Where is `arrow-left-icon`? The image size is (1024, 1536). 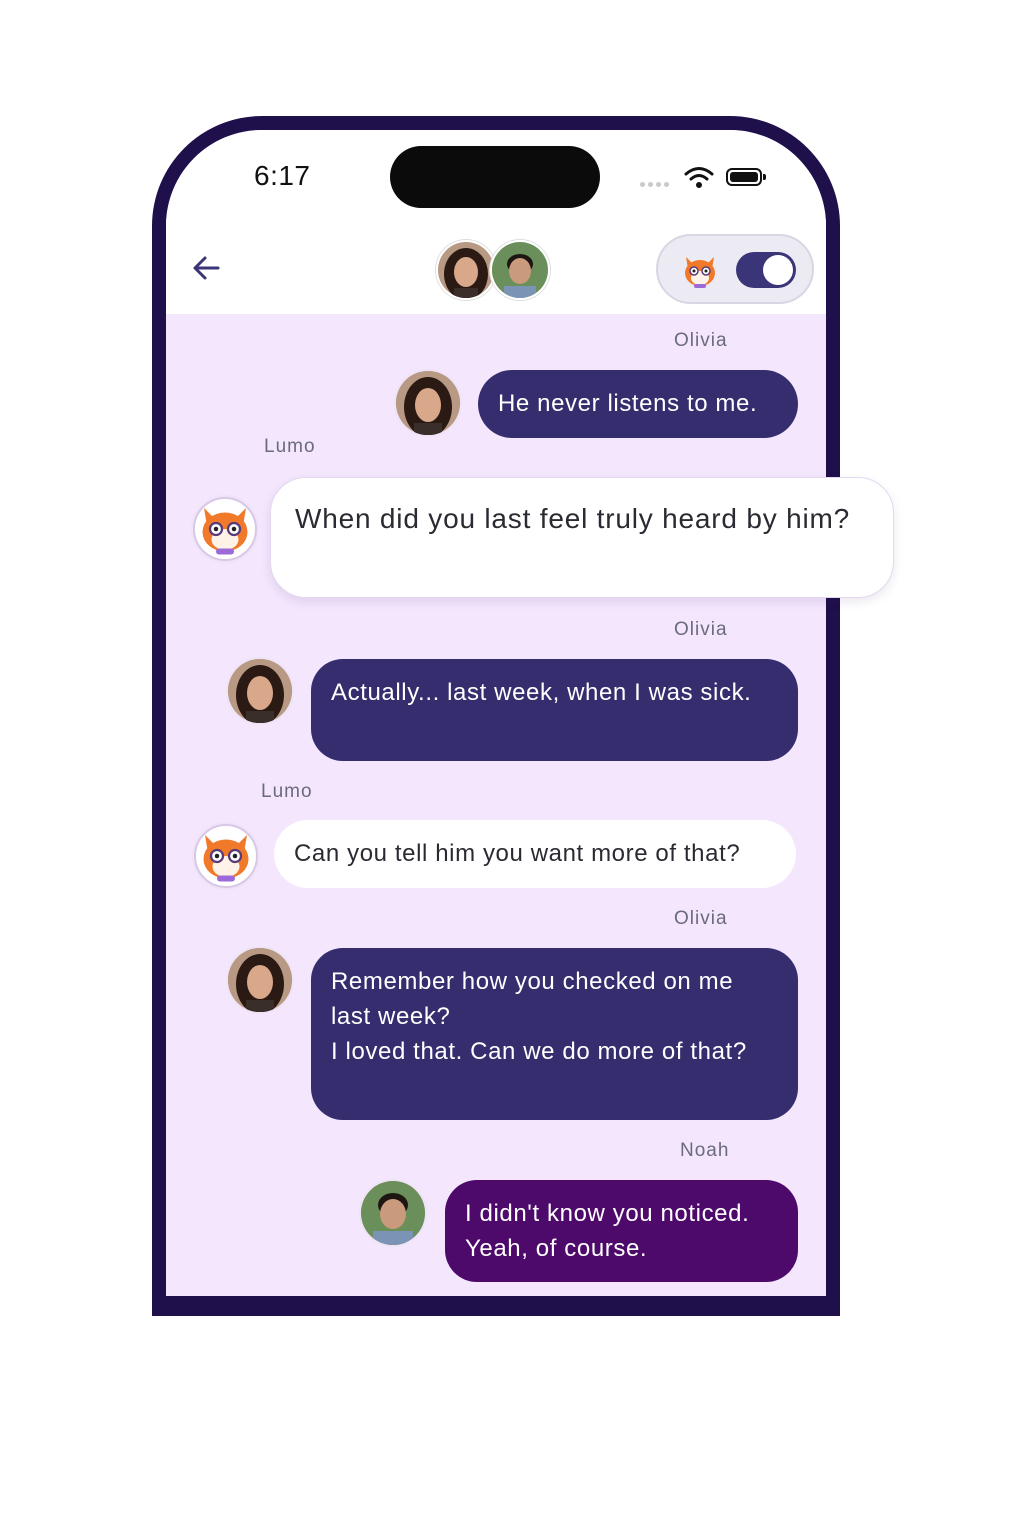
arrow-left-icon is located at coordinates (206, 268).